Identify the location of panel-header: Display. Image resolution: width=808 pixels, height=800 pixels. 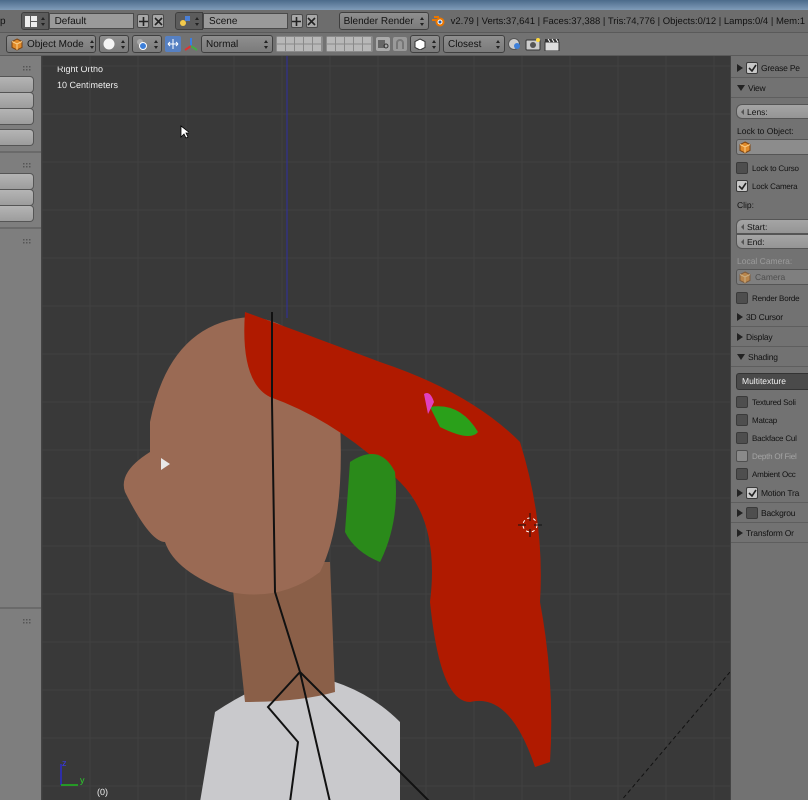
(769, 337).